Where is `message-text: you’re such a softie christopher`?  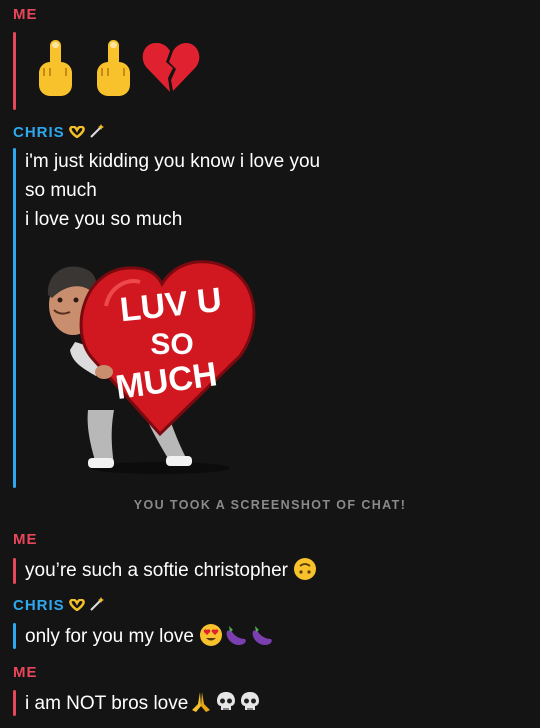 message-text: you’re such a softie christopher is located at coordinates (171, 570).